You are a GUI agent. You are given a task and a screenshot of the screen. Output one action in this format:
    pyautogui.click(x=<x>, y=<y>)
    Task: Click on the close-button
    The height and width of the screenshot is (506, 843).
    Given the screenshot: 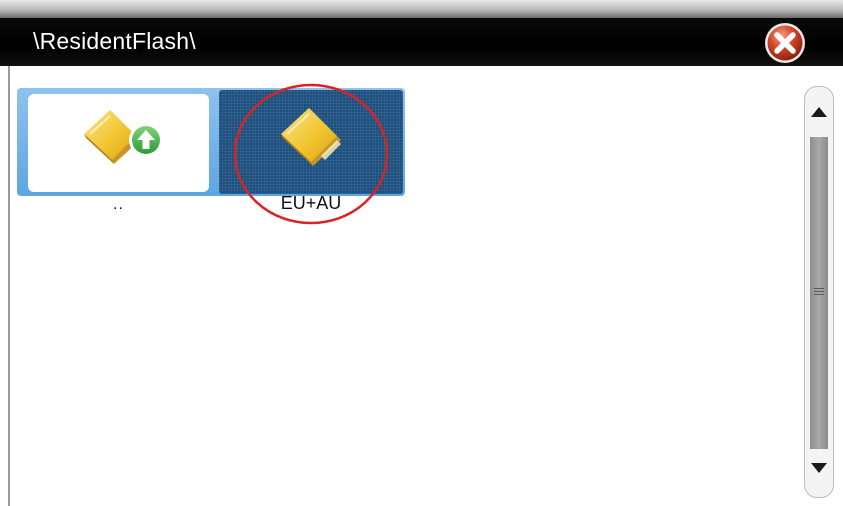 What is the action you would take?
    pyautogui.click(x=785, y=43)
    